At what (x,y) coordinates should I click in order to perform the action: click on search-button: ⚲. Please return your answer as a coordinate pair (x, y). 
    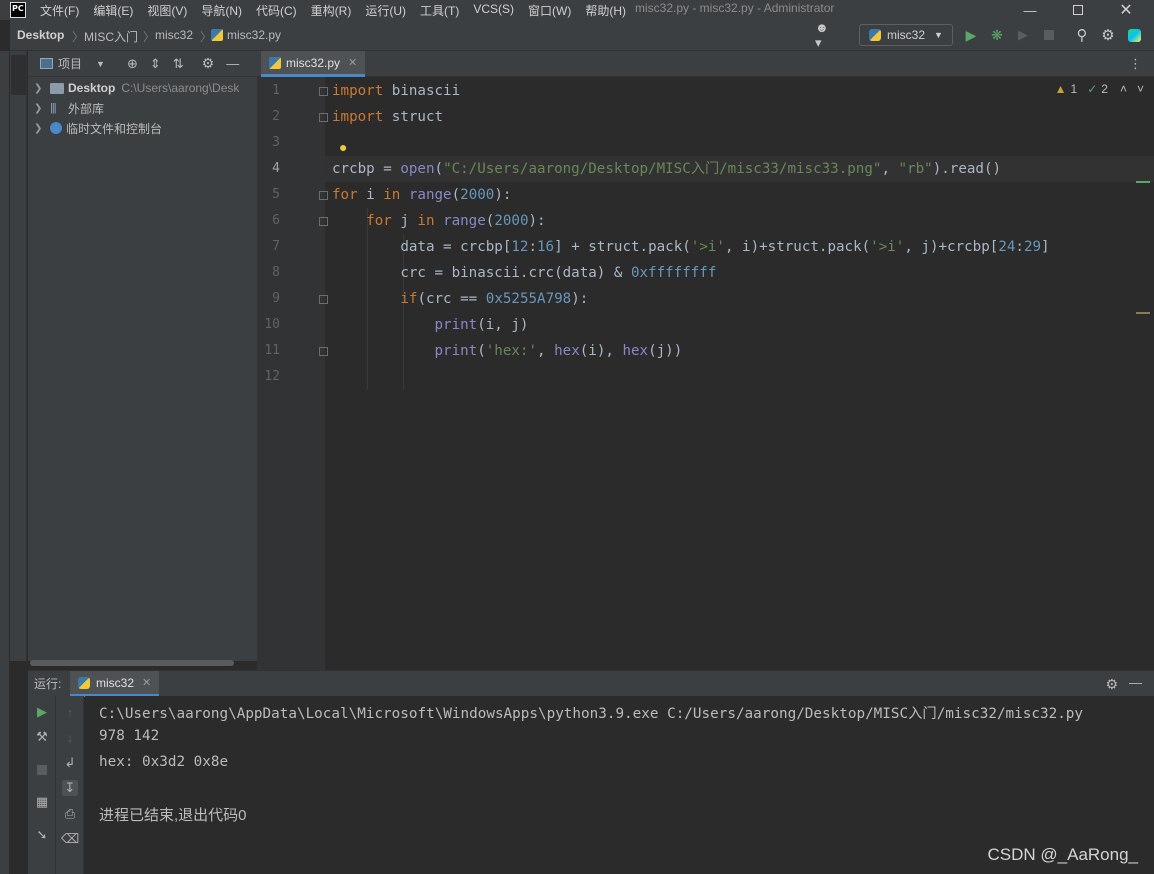
    Looking at the image, I should click on (1082, 35).